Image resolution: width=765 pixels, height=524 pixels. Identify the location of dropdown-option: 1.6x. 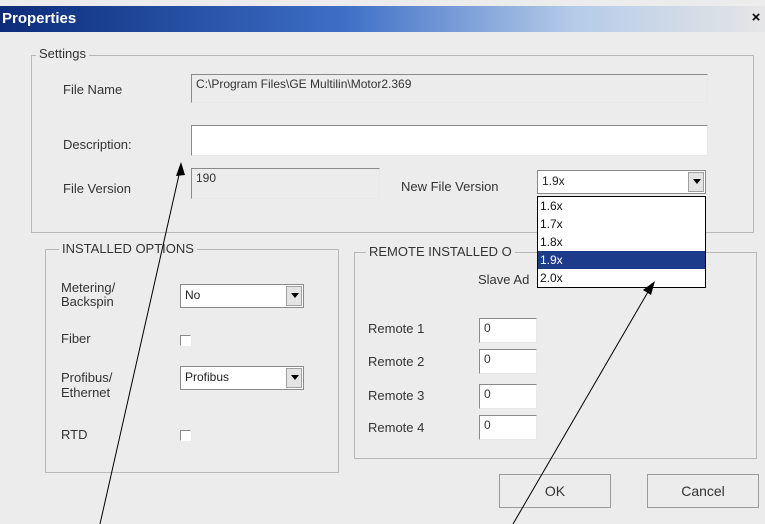
(621, 206).